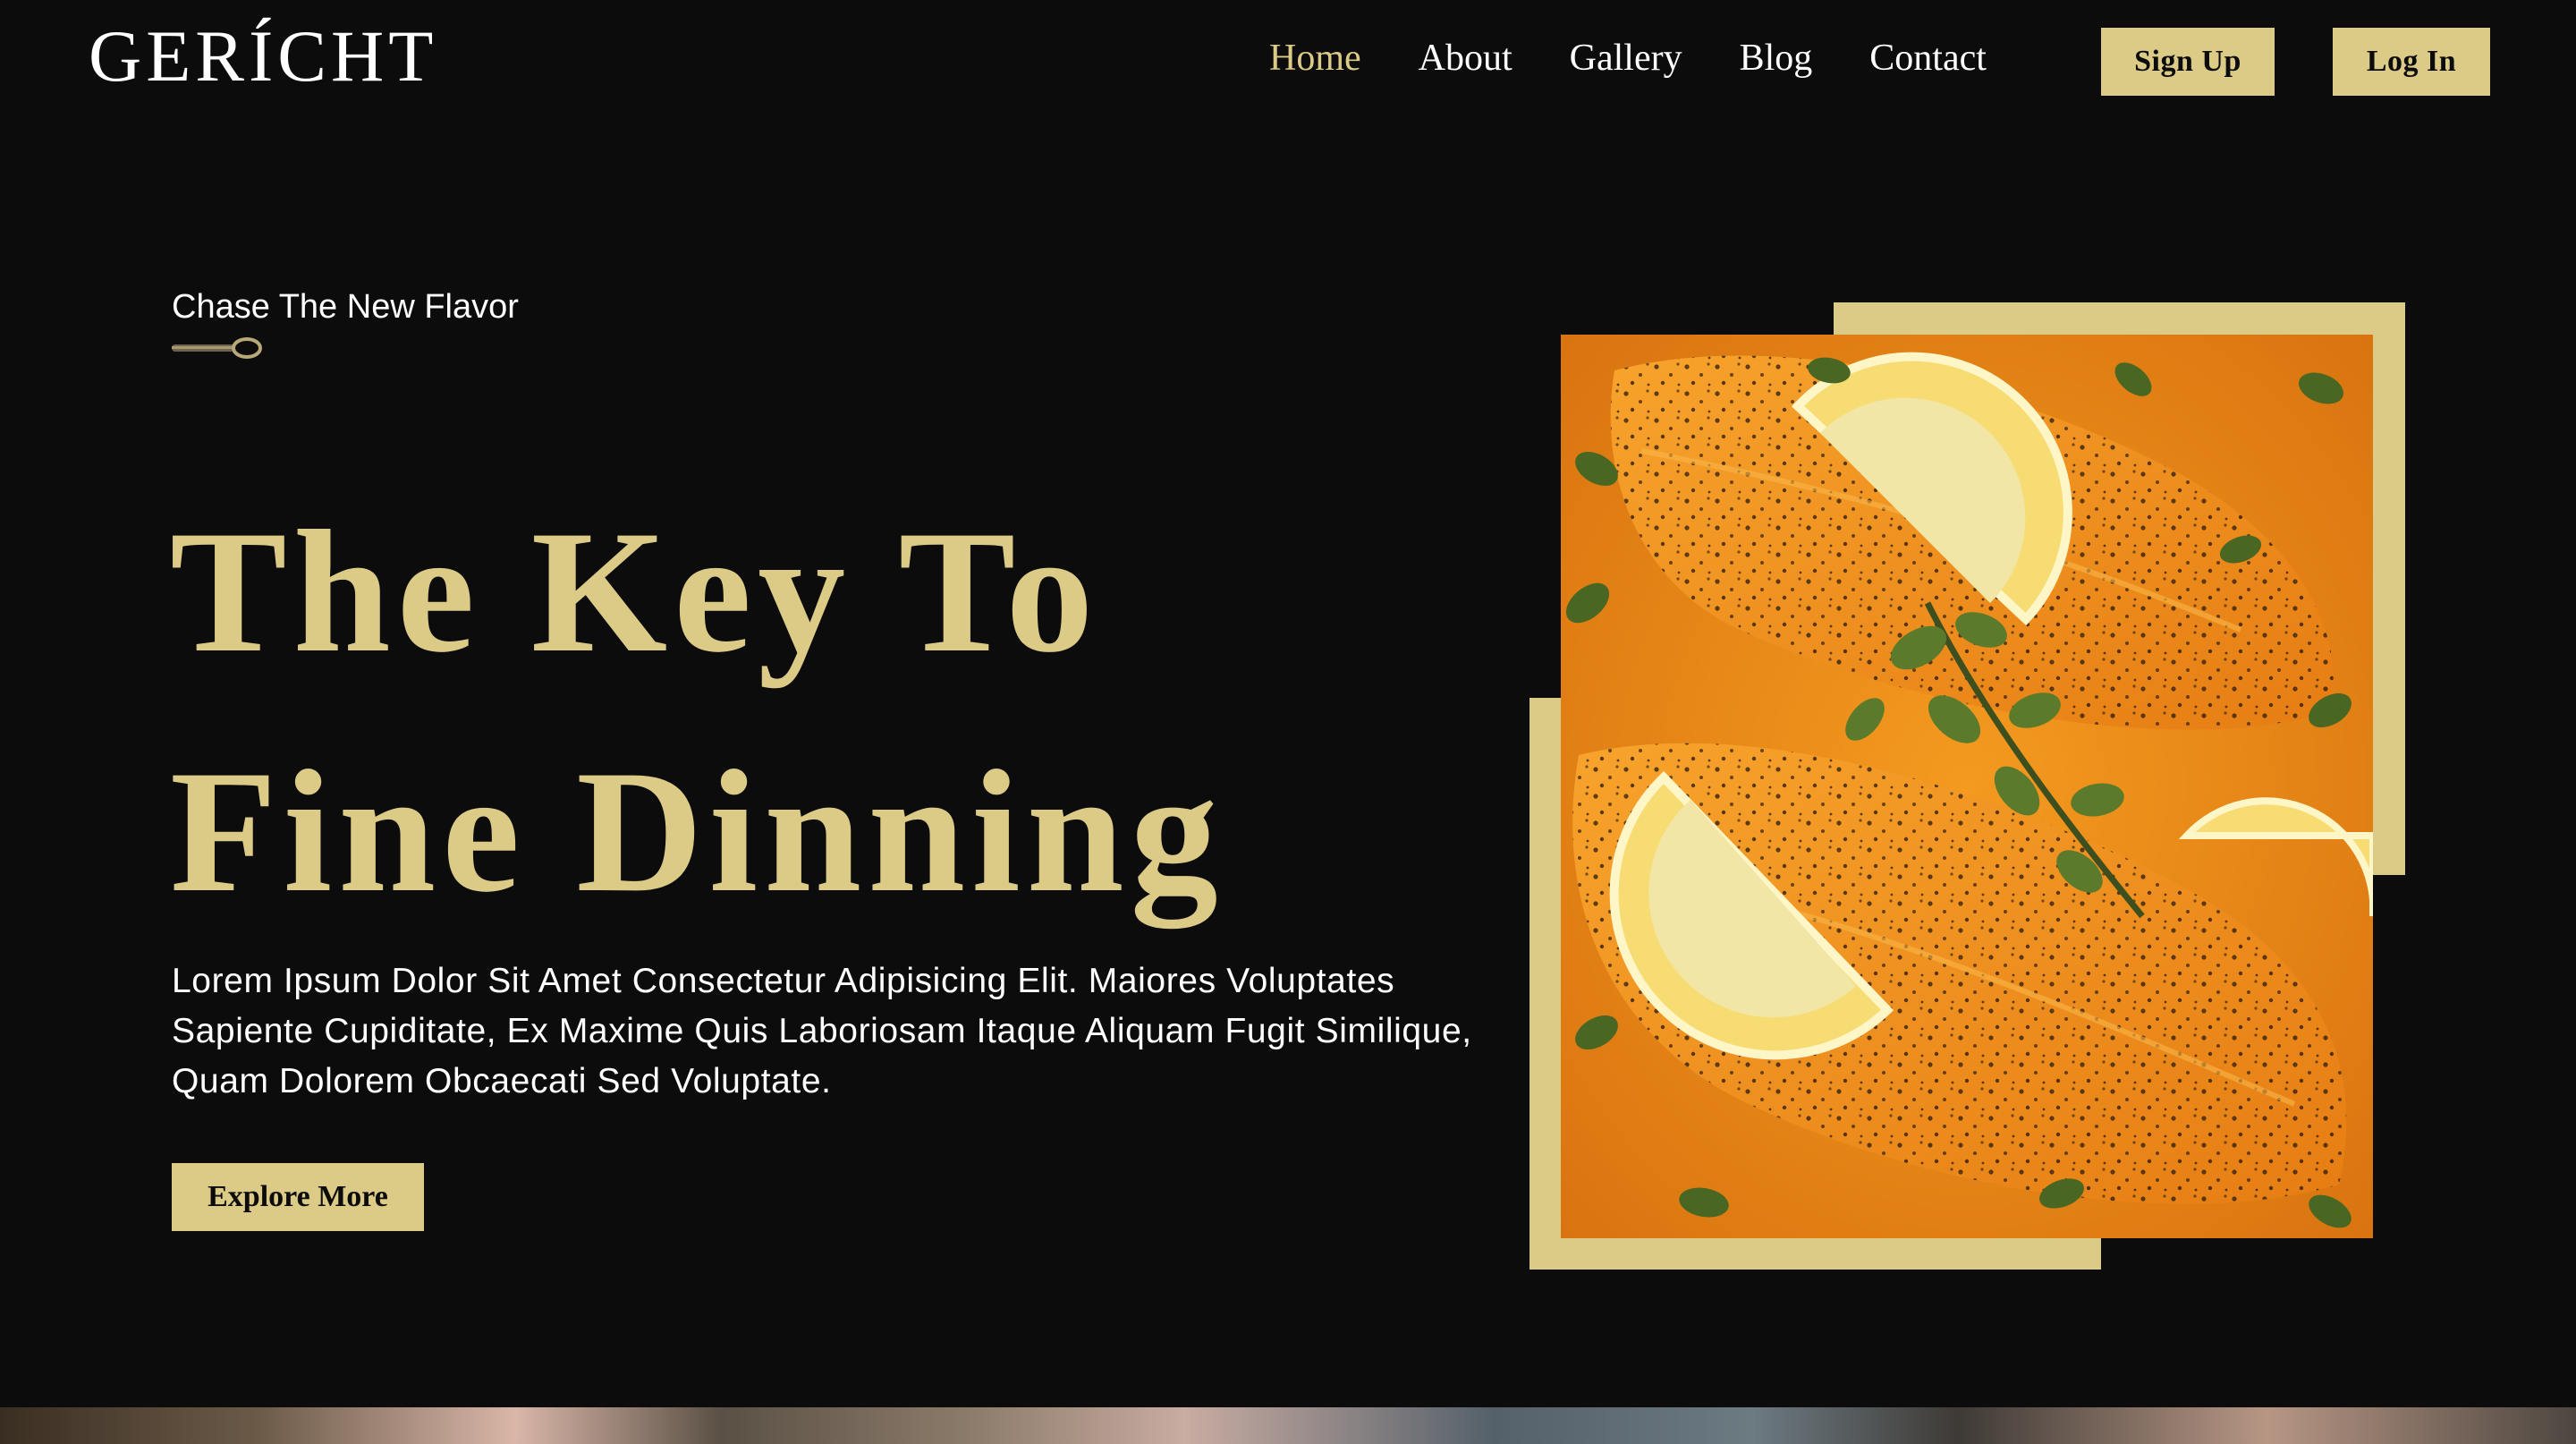  I want to click on spoon-icon, so click(217, 348).